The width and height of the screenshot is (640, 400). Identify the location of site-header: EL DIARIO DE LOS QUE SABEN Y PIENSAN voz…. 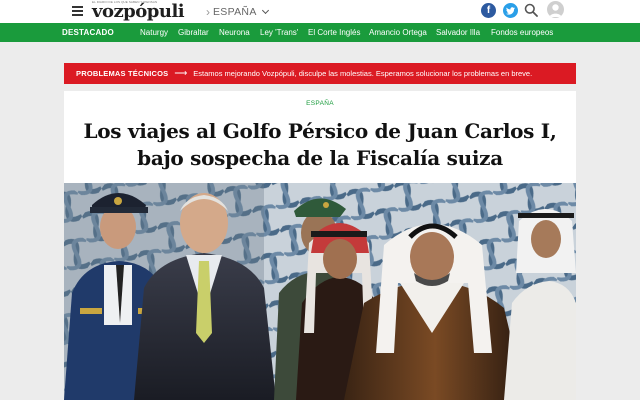
(320, 11).